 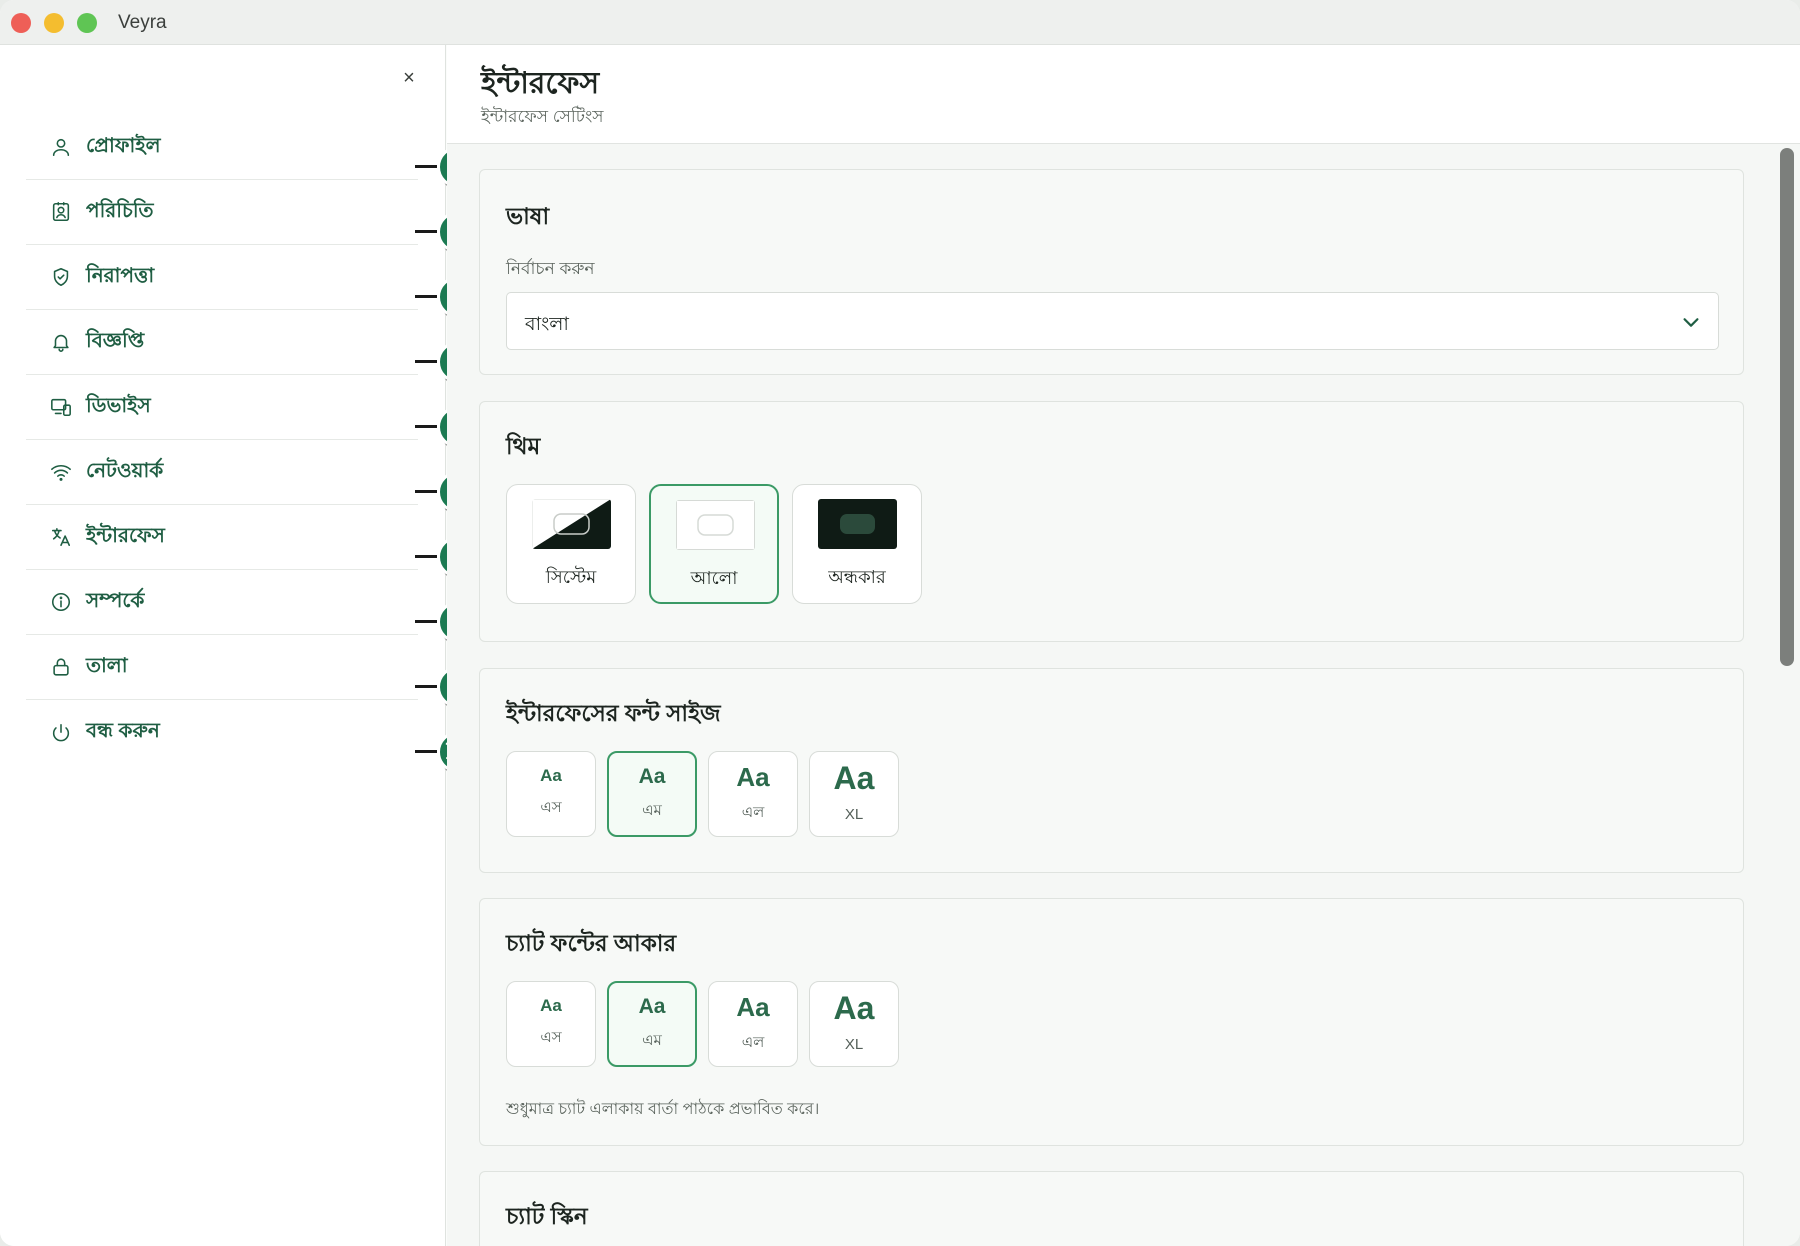 What do you see at coordinates (61, 342) in the screenshot?
I see `bell-icon` at bounding box center [61, 342].